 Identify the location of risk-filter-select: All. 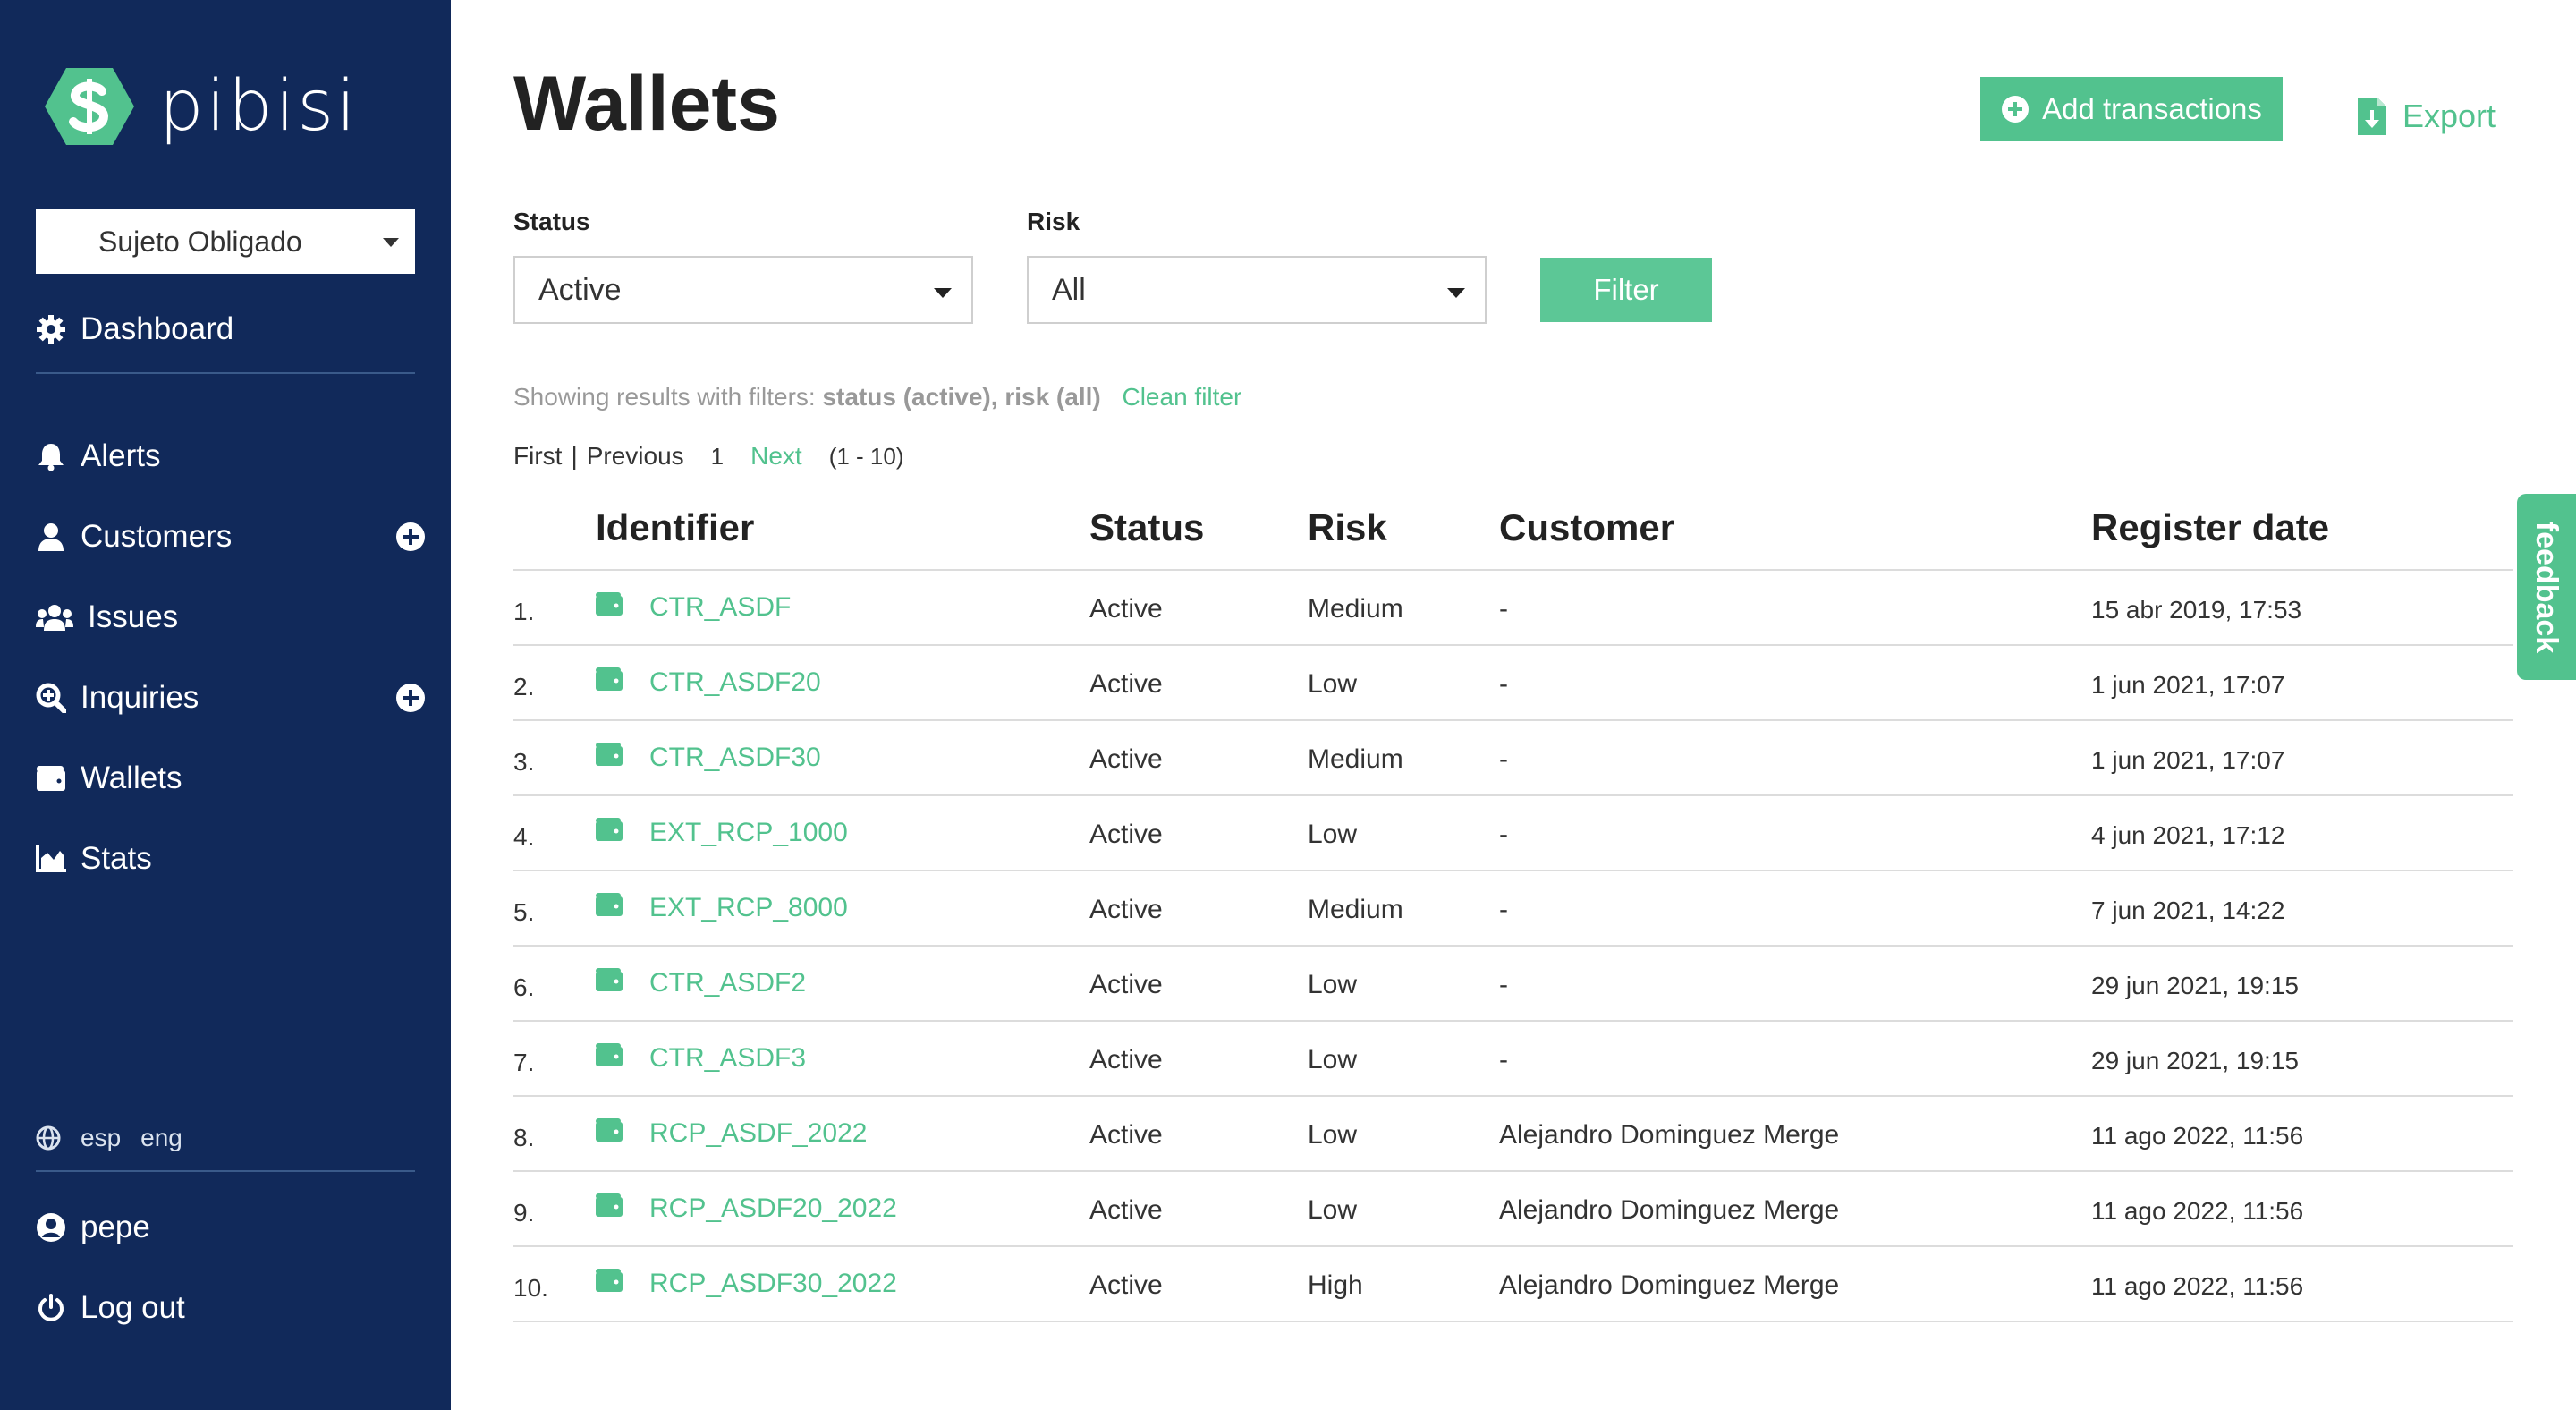
(1257, 290).